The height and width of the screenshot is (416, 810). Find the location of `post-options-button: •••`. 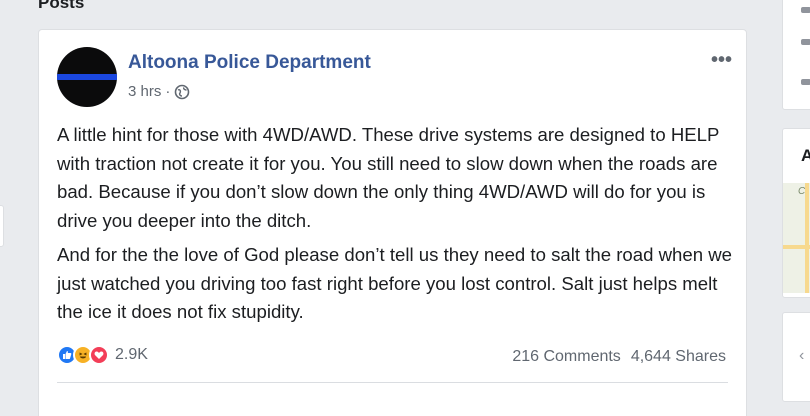

post-options-button: ••• is located at coordinates (721, 60).